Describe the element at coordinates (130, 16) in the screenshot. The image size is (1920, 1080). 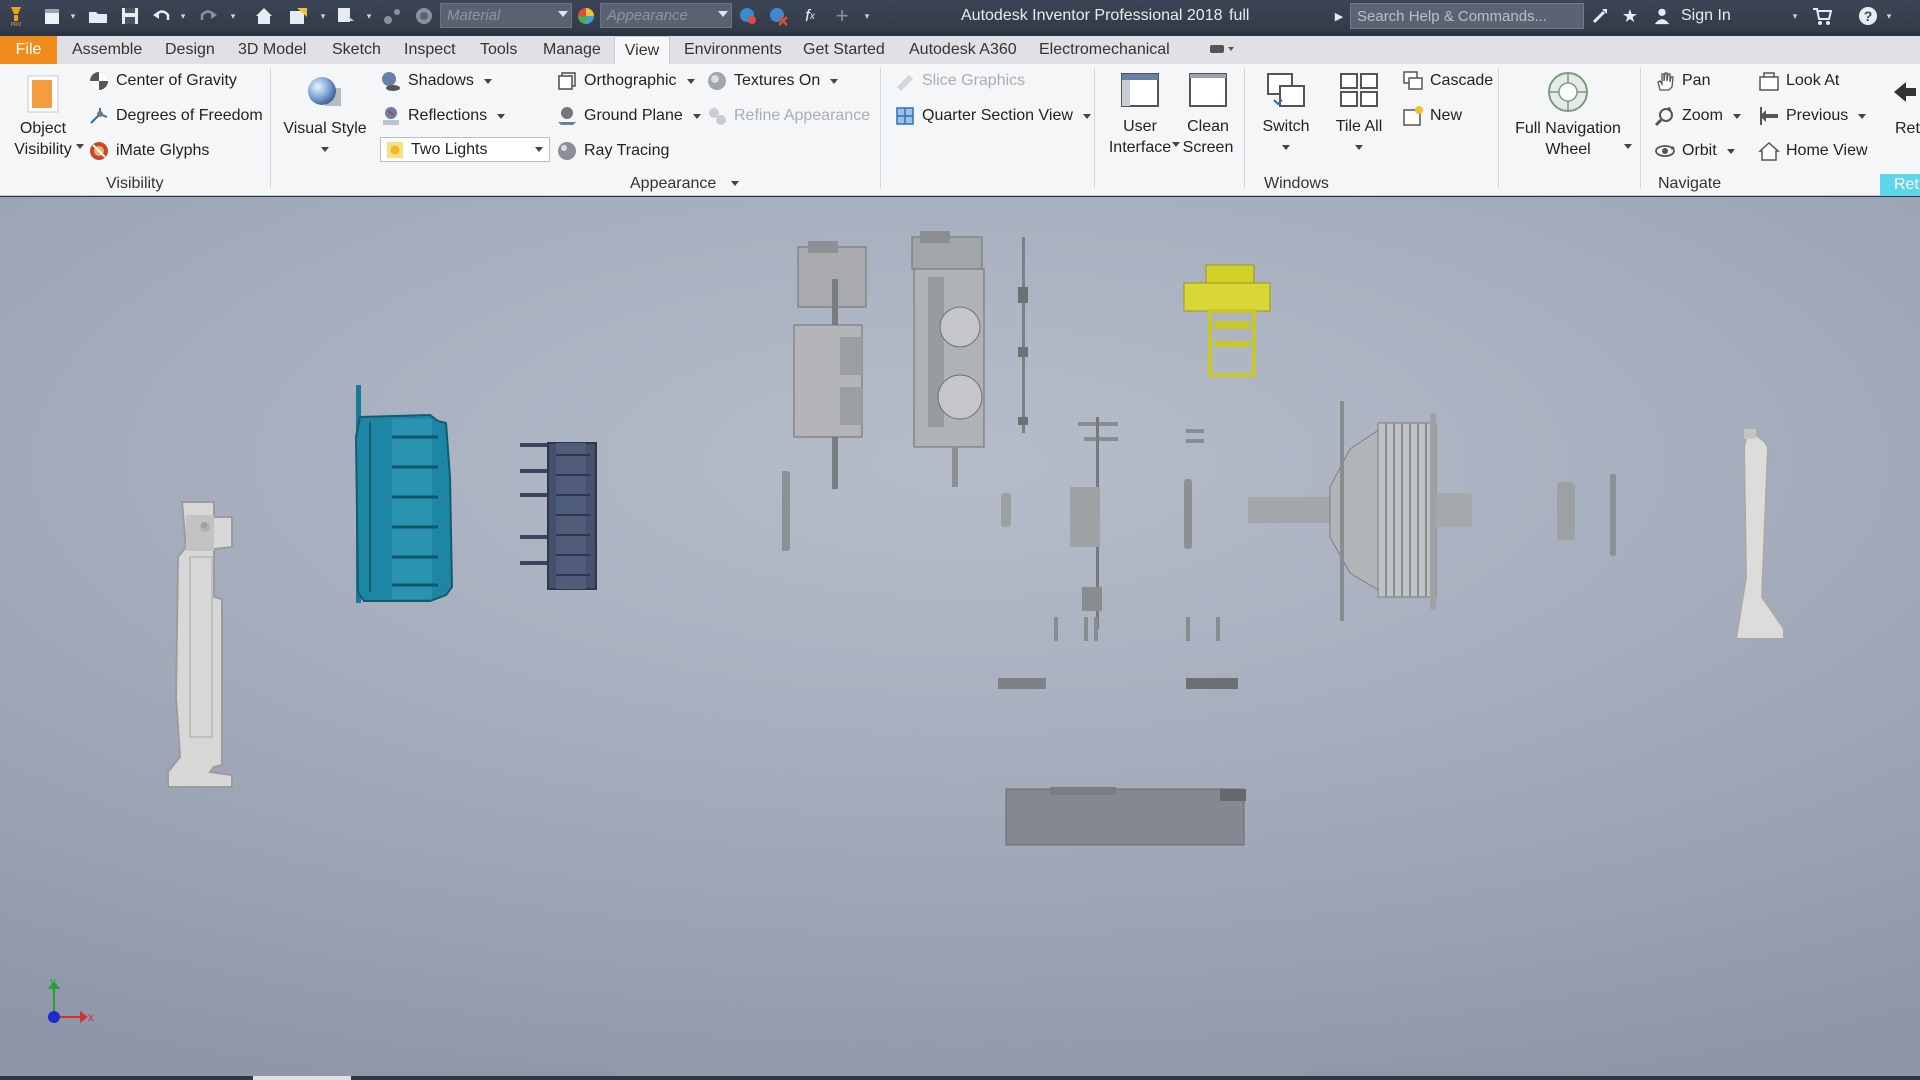
I see `save-icon` at that location.